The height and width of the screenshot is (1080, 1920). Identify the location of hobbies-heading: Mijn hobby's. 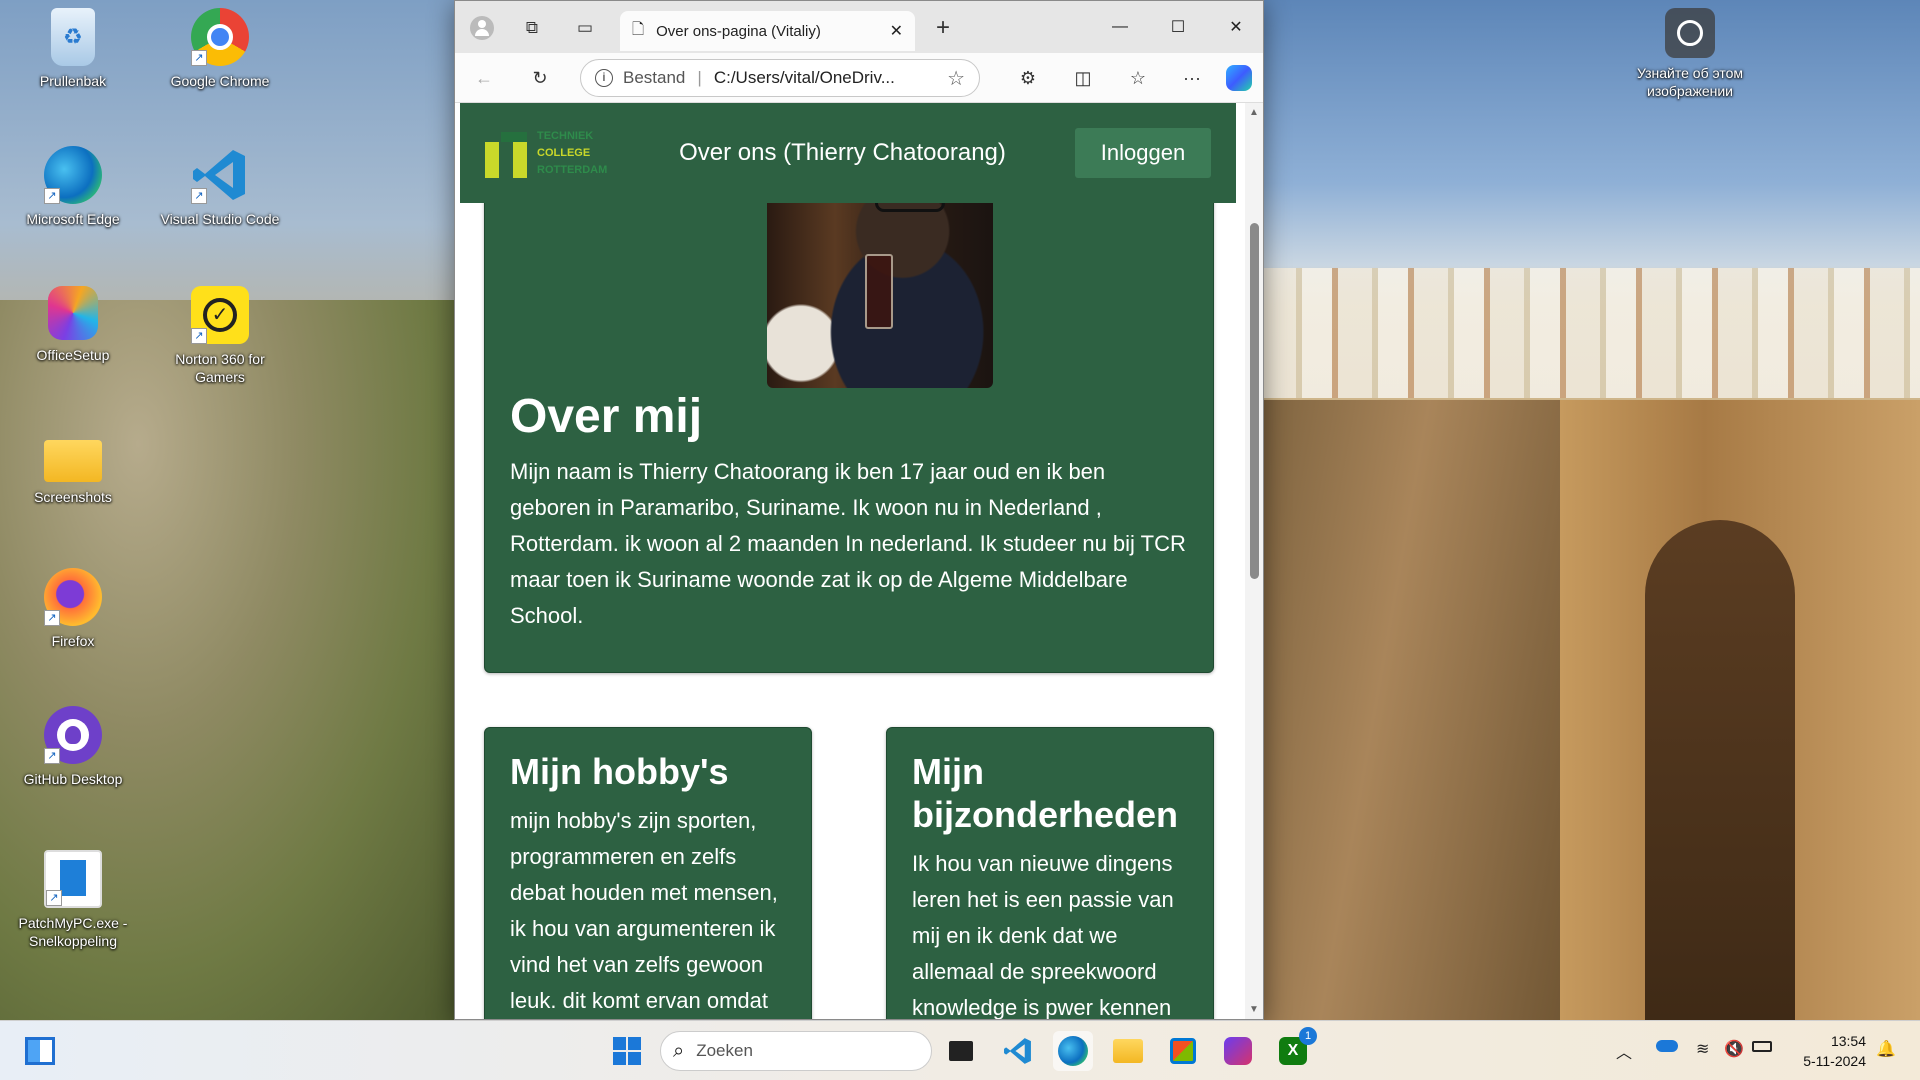
(619, 771).